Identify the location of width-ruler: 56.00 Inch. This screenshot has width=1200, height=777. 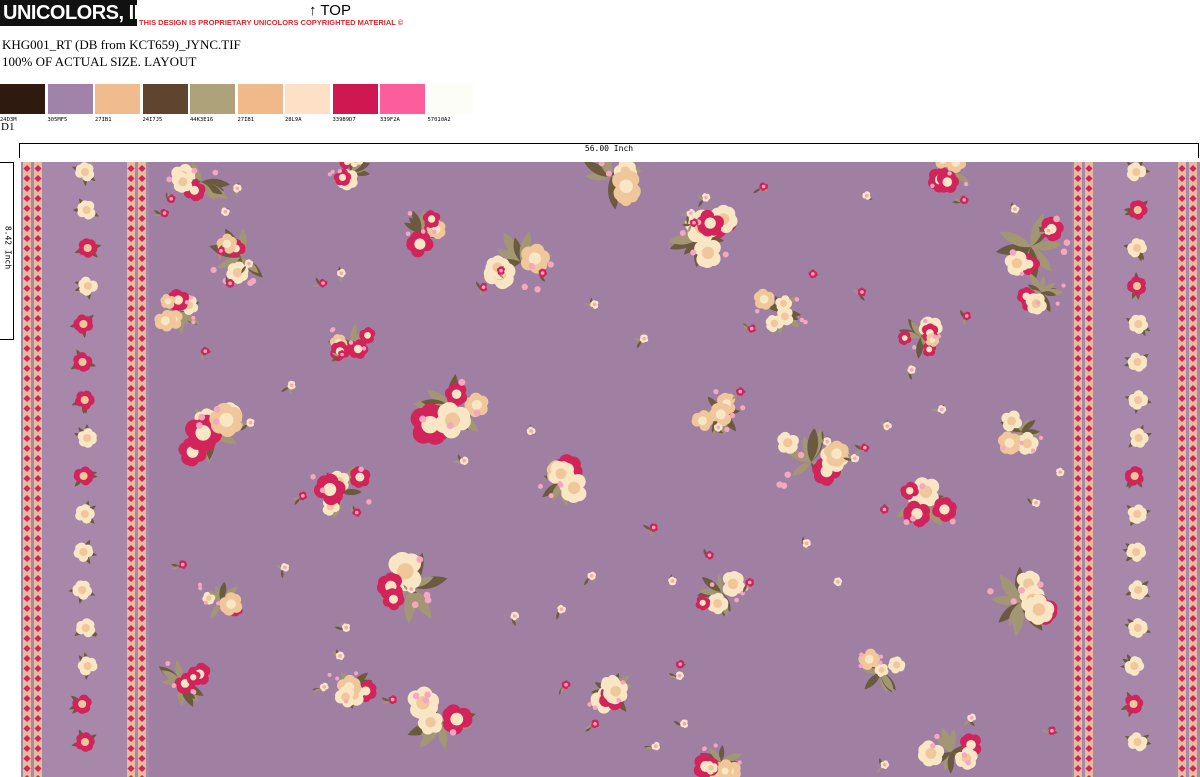
(609, 150).